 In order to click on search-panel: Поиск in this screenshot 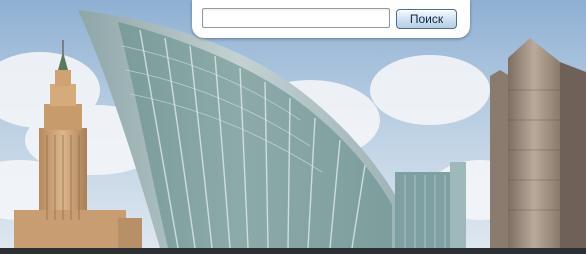, I will do `click(331, 19)`.